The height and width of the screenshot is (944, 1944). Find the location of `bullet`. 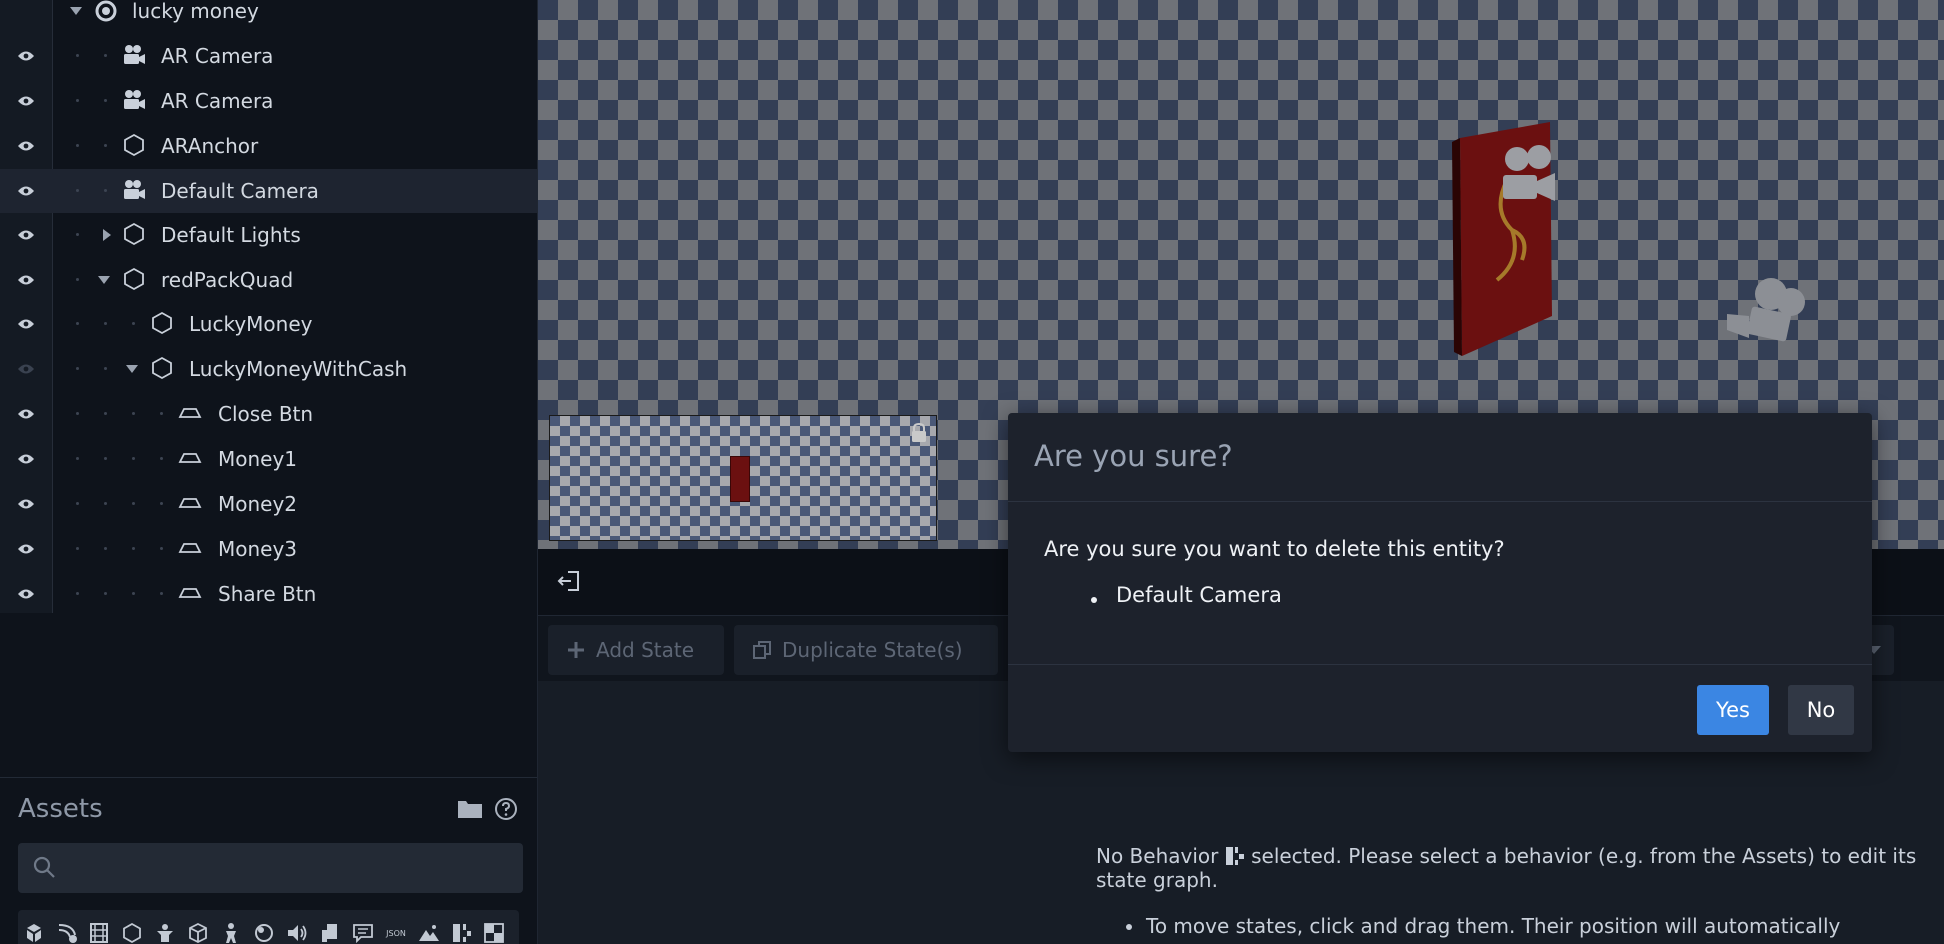

bullet is located at coordinates (1094, 600).